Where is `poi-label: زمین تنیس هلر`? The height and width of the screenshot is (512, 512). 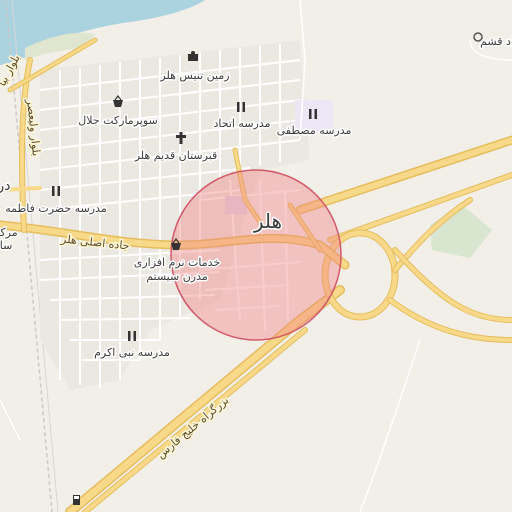 poi-label: زمین تنیس هلر is located at coordinates (194, 75).